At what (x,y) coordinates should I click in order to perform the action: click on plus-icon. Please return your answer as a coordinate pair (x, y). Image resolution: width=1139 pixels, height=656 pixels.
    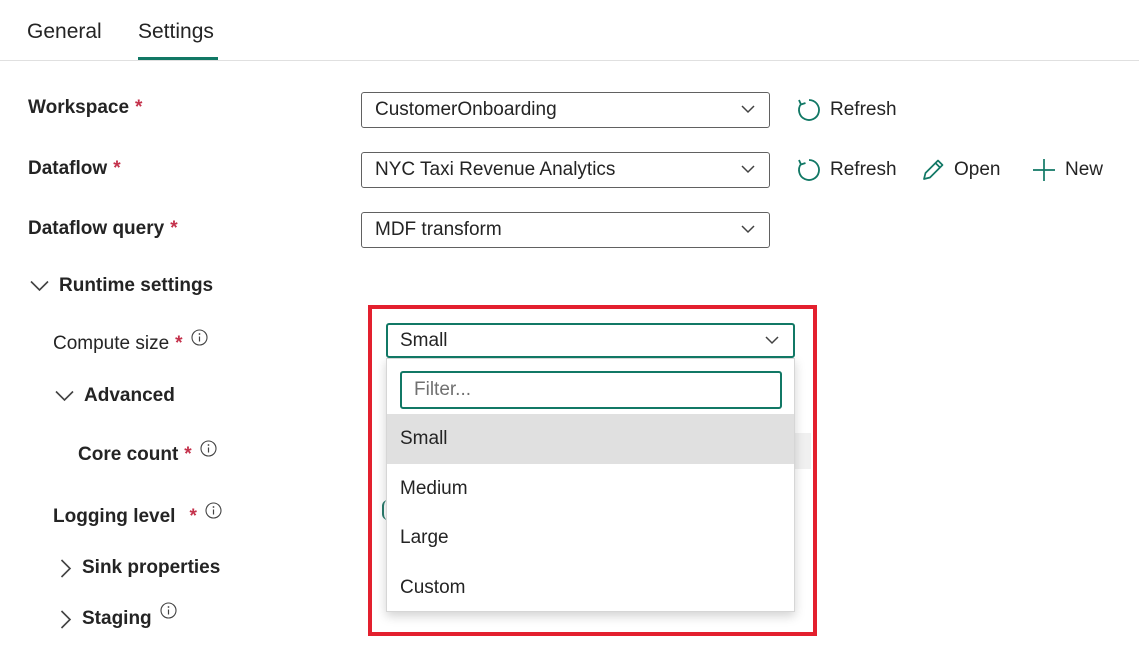
    Looking at the image, I should click on (1044, 170).